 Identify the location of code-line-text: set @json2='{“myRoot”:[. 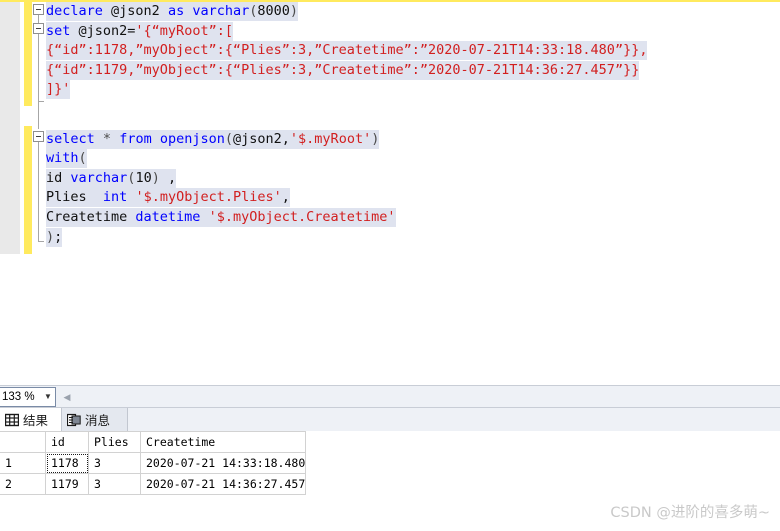
(139, 31).